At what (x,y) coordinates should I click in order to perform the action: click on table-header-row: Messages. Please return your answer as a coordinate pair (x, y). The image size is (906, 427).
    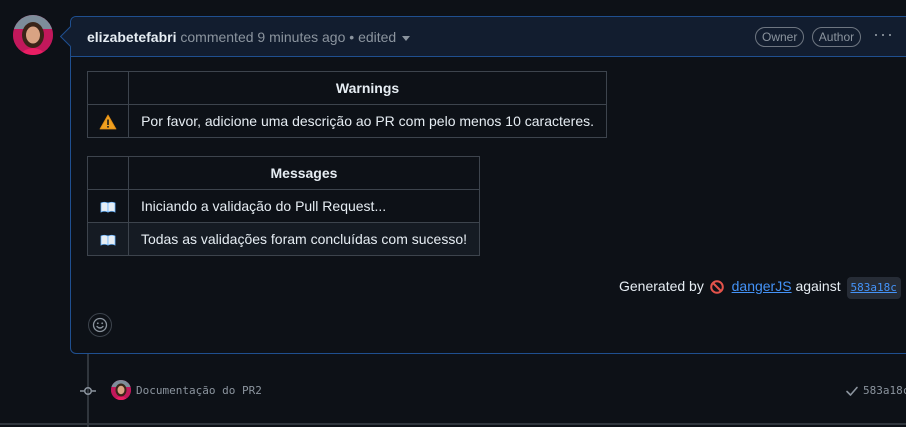
    Looking at the image, I should click on (284, 173).